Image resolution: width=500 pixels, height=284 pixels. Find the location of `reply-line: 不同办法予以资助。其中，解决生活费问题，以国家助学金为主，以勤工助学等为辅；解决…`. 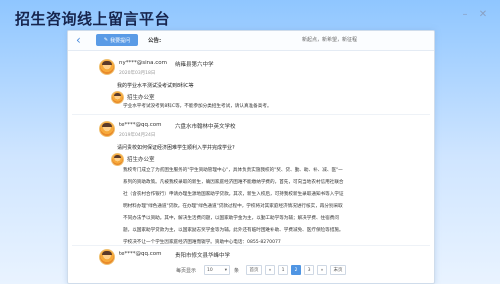

reply-line: 不同办法予以资助。其中，解决生活费问题，以国家助学金为主，以勤工助学等为辅；解决… is located at coordinates (231, 218).